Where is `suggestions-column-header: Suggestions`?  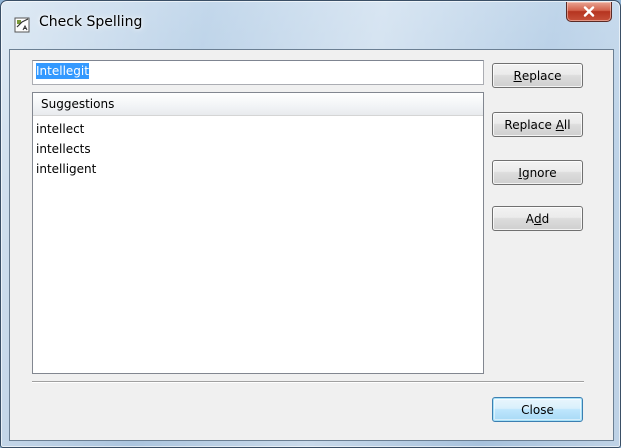 suggestions-column-header: Suggestions is located at coordinates (258, 104).